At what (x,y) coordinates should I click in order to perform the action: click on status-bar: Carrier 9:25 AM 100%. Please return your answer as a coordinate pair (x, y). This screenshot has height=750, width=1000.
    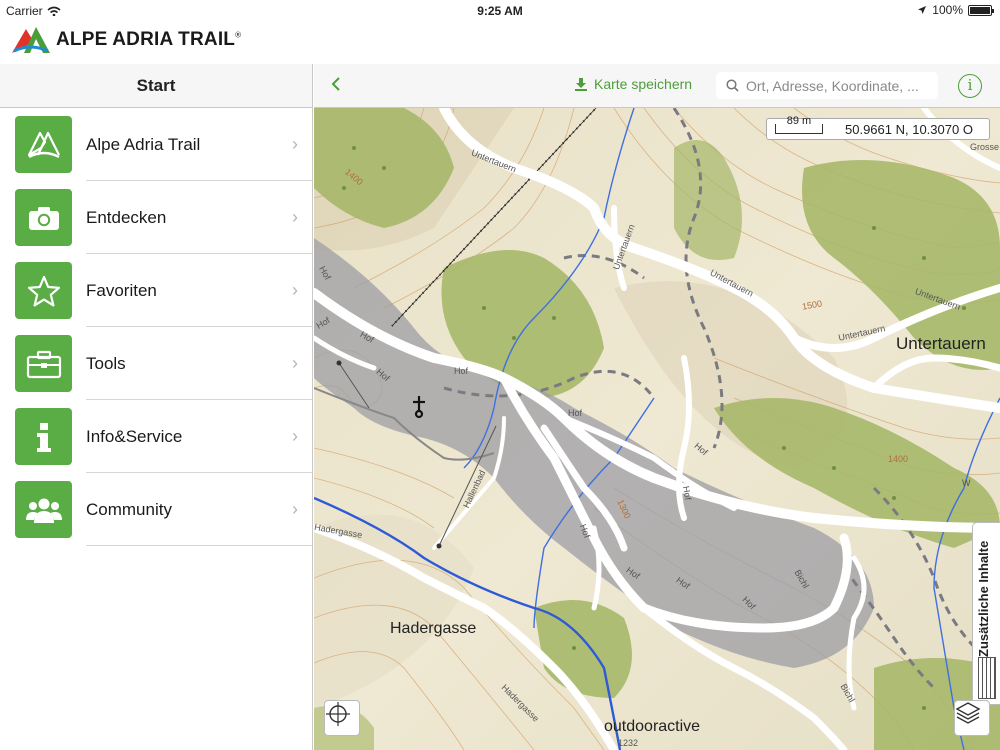
    Looking at the image, I should click on (500, 11).